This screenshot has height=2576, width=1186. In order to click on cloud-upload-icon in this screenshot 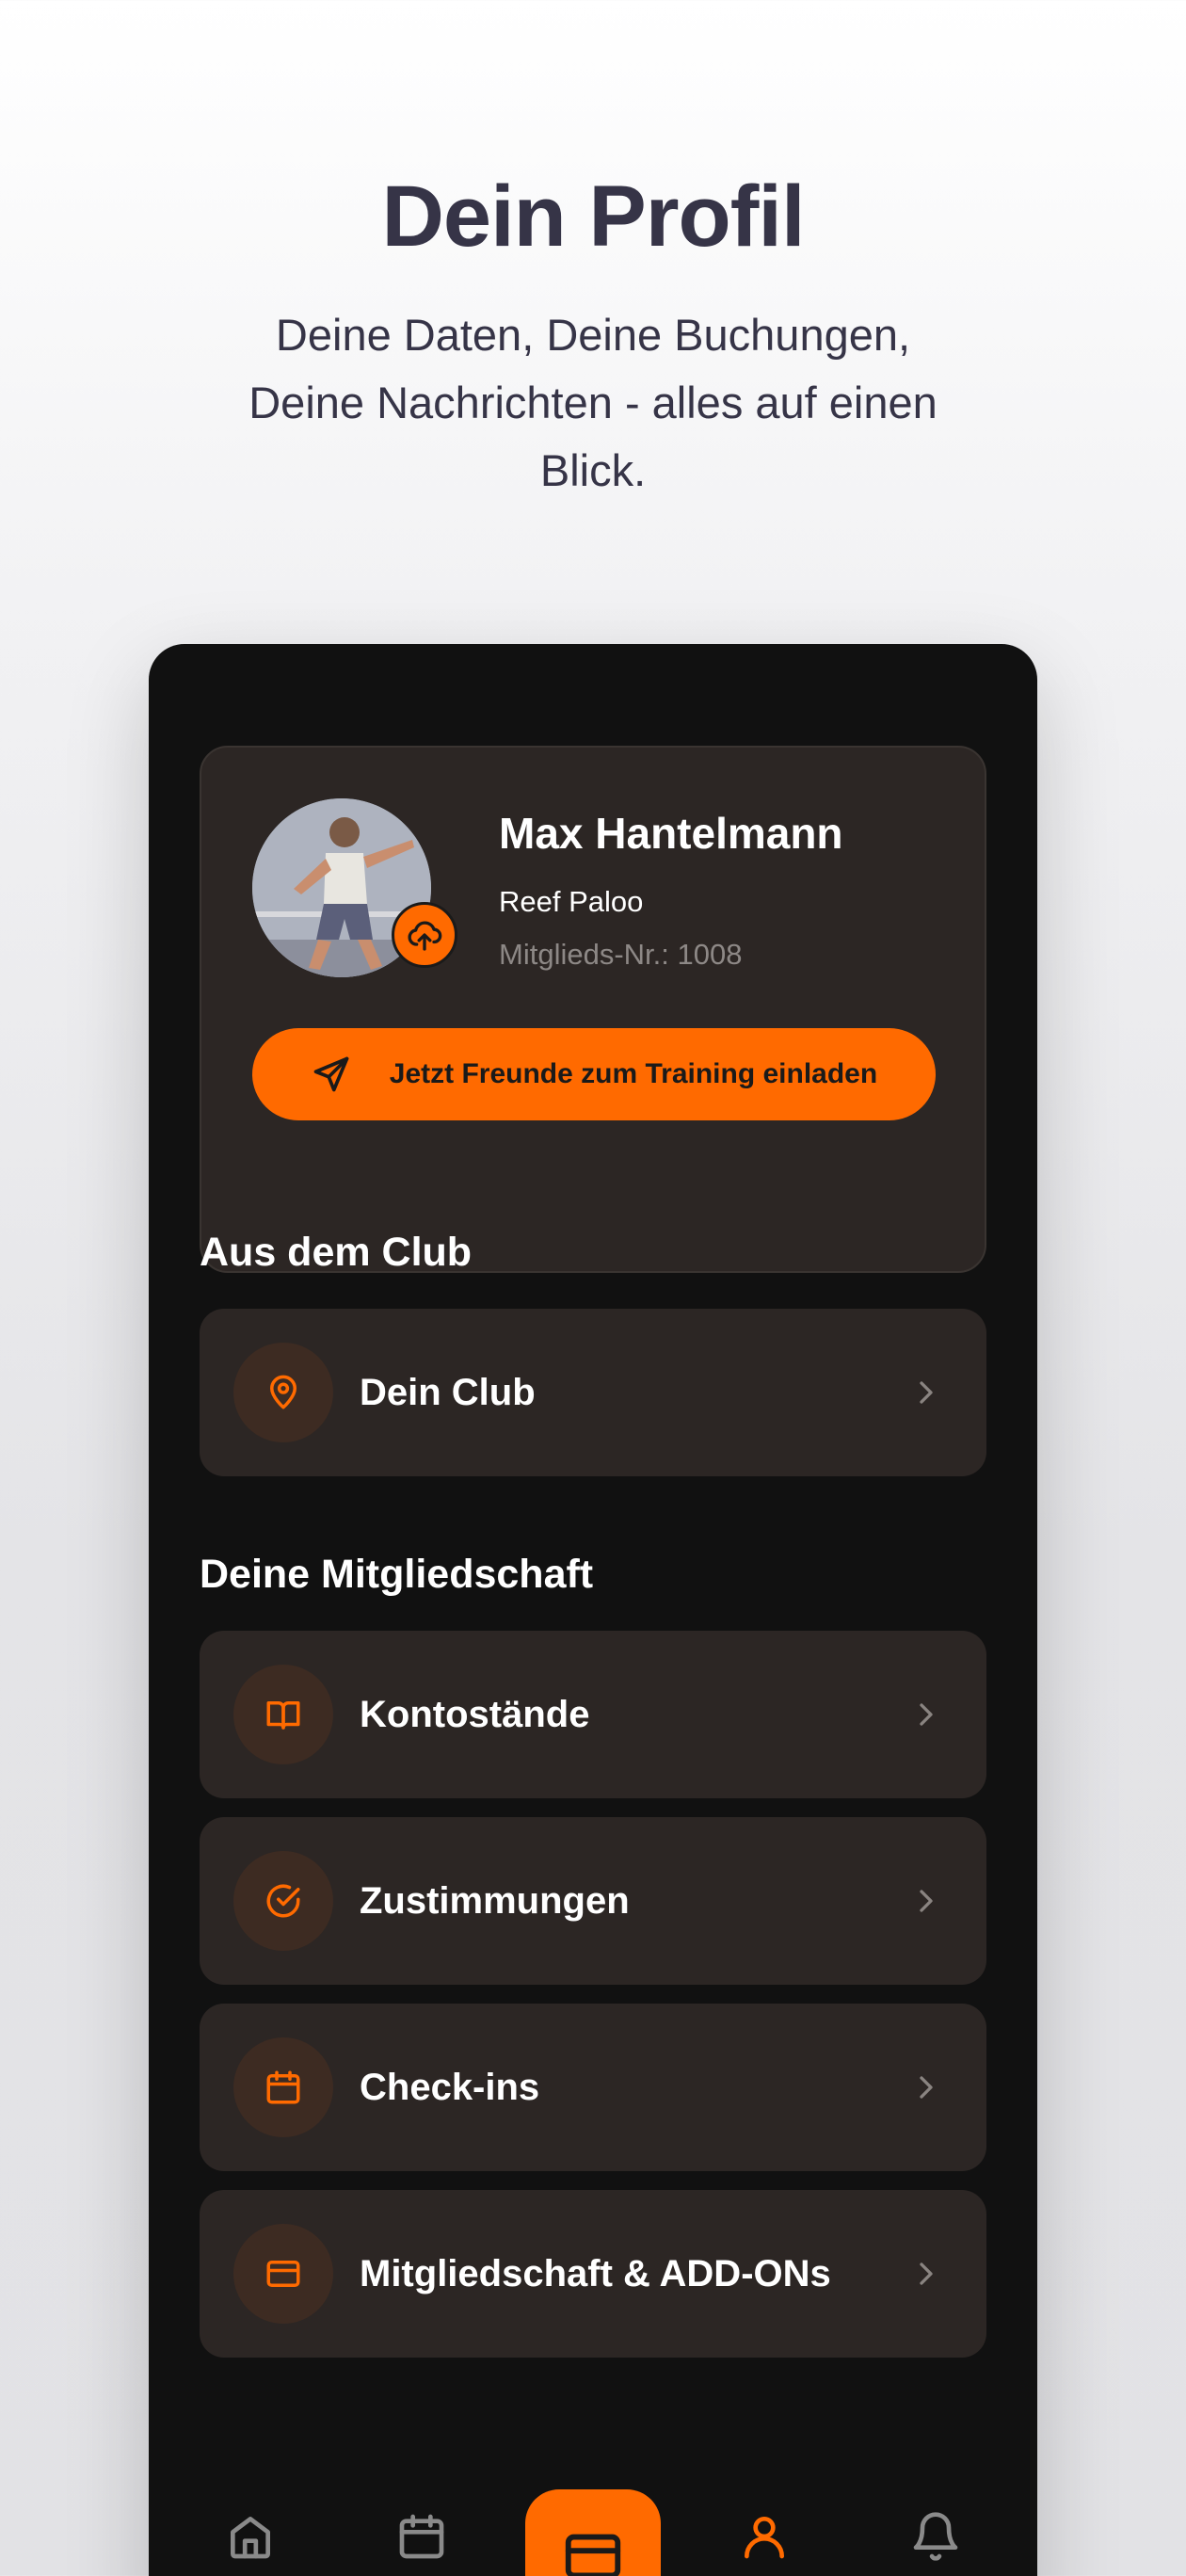, I will do `click(425, 936)`.